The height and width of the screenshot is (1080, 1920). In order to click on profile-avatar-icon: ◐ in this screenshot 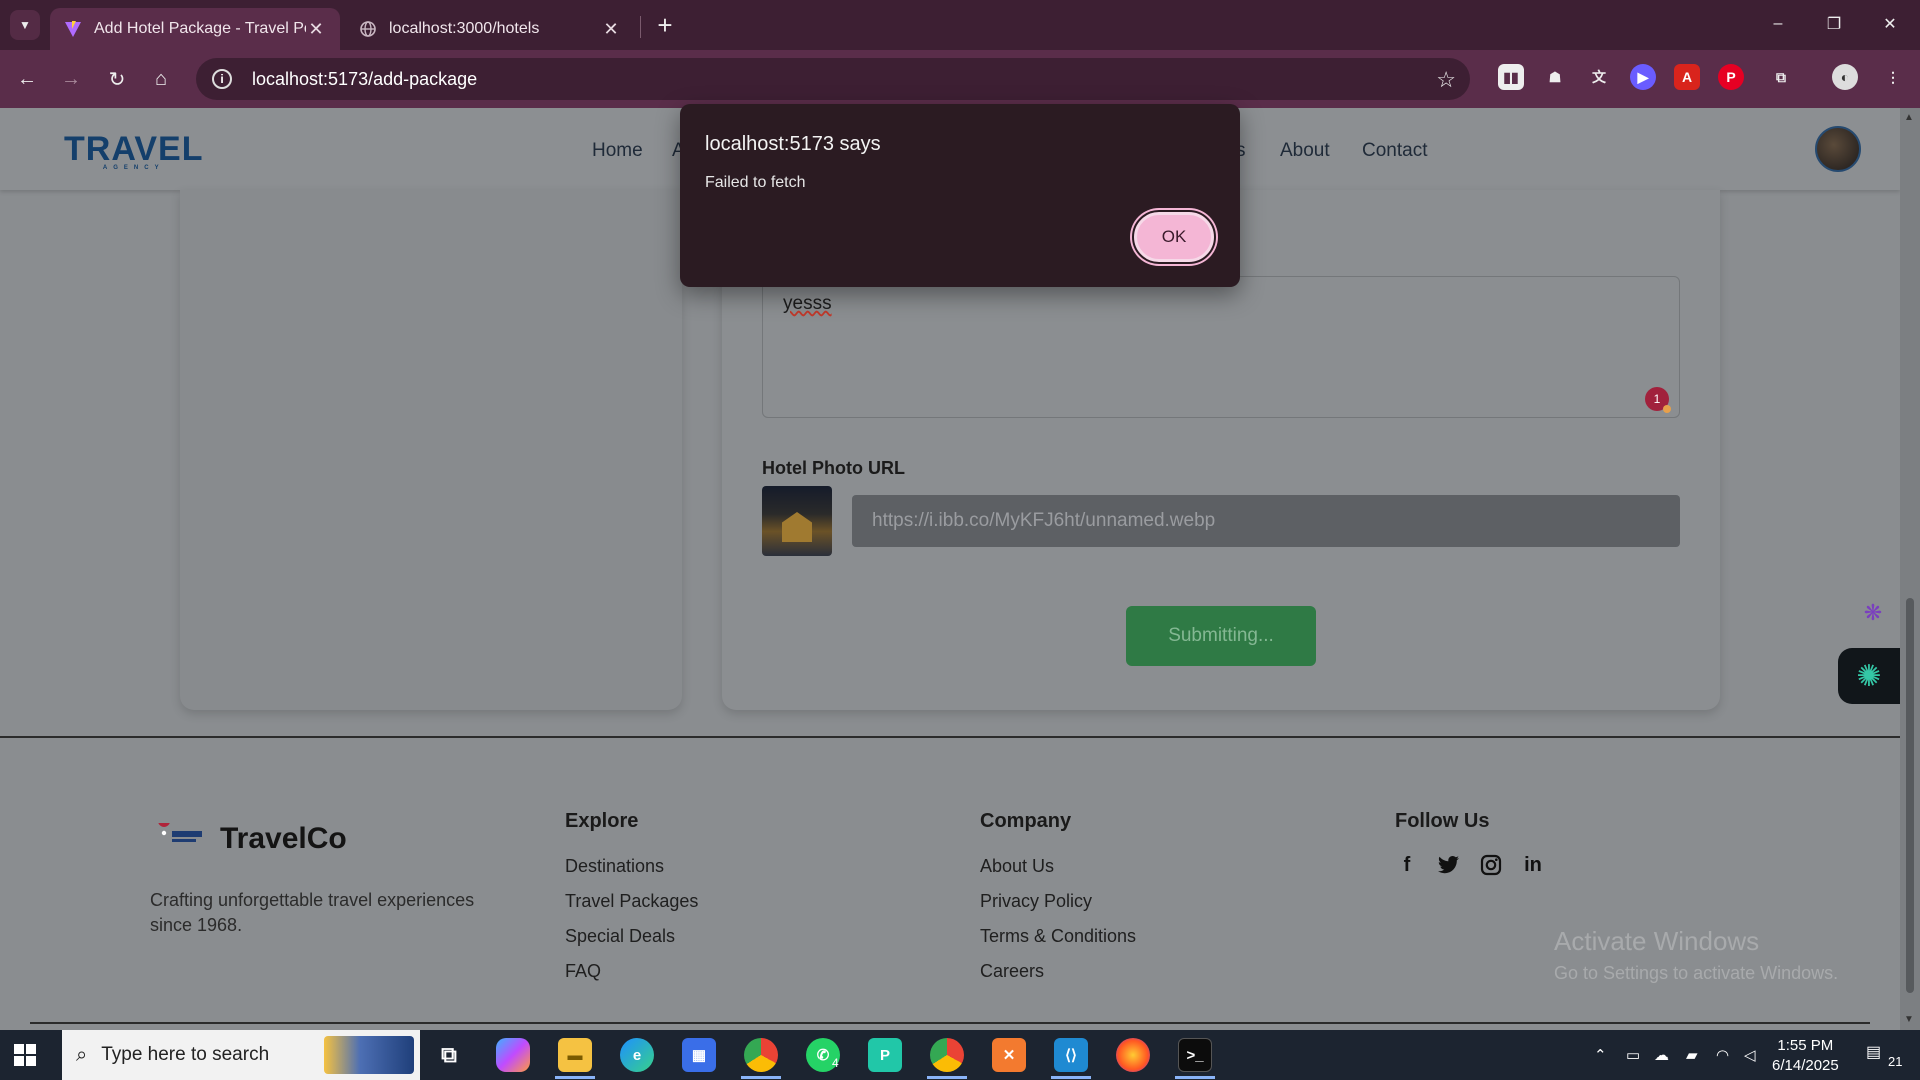, I will do `click(1845, 77)`.